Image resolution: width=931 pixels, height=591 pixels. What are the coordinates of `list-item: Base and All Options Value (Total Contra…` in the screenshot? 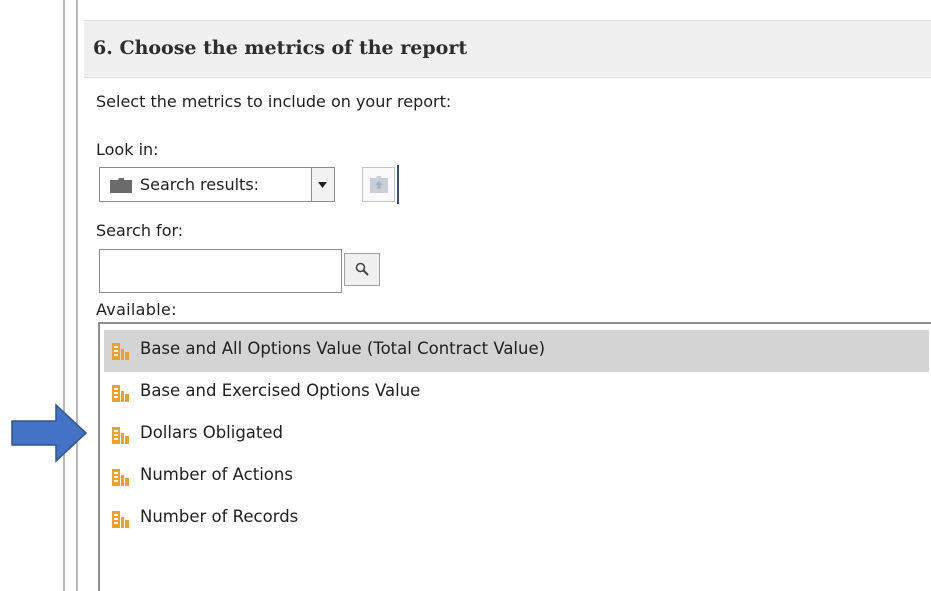 It's located at (516, 351).